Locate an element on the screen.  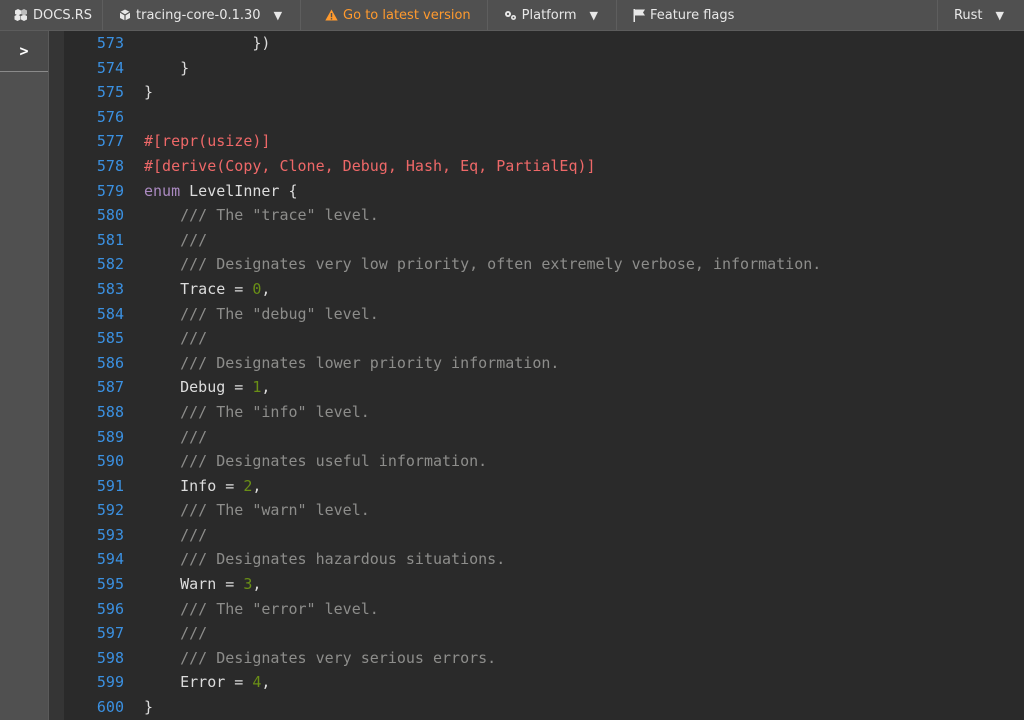
code-line: 600} is located at coordinates (442, 707).